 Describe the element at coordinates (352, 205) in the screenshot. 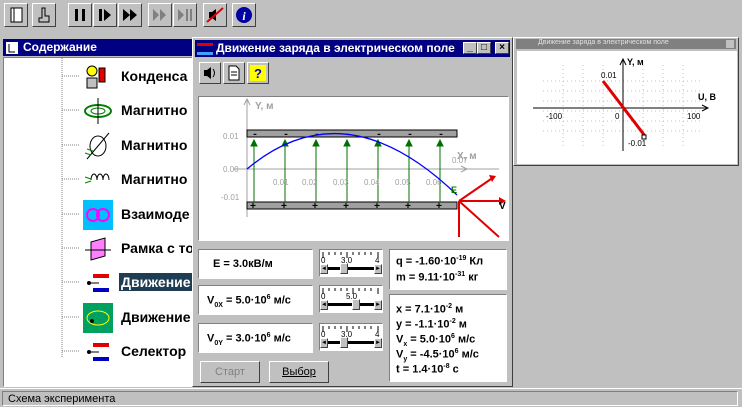

I see `bottom-plate` at that location.